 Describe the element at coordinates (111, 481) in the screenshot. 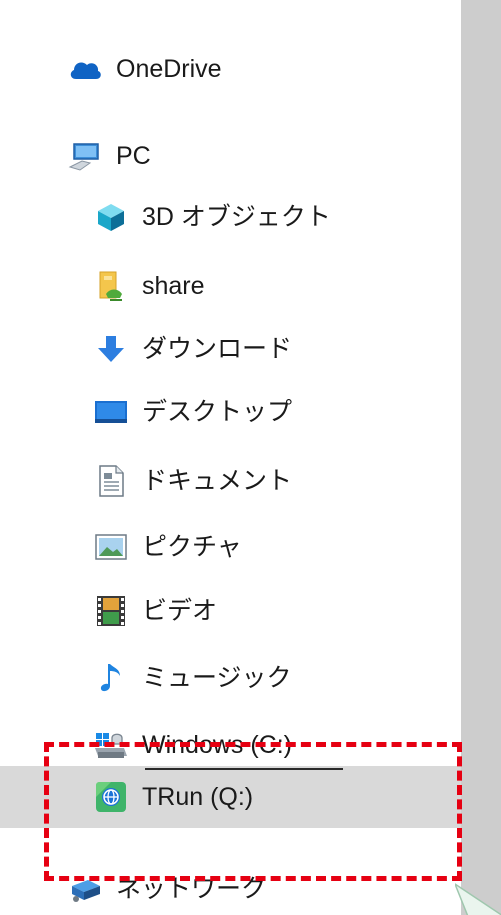

I see `documents-icon` at that location.